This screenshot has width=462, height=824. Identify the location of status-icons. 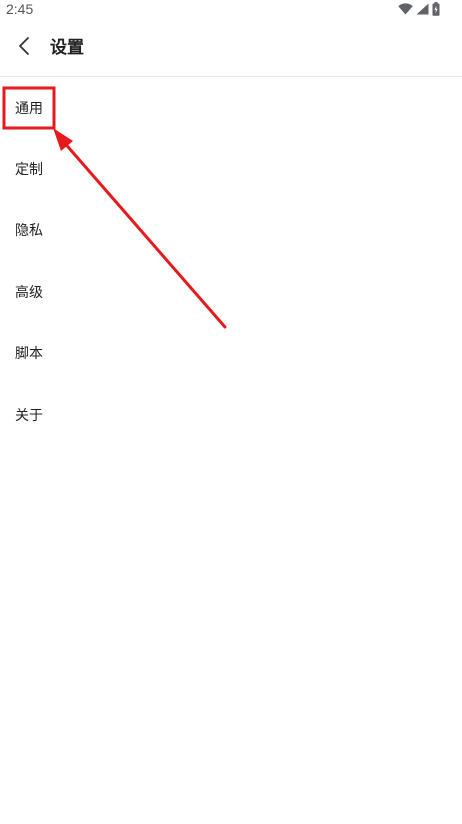
(419, 9).